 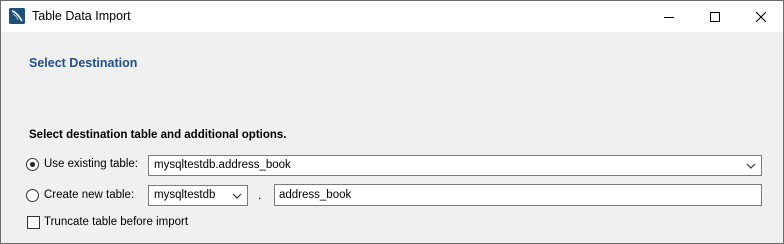 What do you see at coordinates (17, 16) in the screenshot?
I see `mysql-workbench-icon` at bounding box center [17, 16].